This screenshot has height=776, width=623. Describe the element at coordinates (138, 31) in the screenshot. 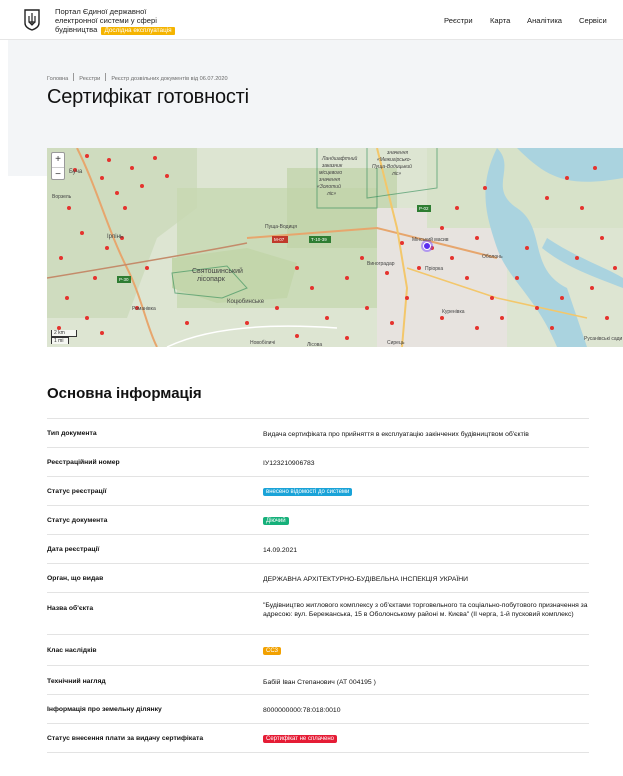

I see `test-mode-badge: Дослідна експлуатація` at that location.